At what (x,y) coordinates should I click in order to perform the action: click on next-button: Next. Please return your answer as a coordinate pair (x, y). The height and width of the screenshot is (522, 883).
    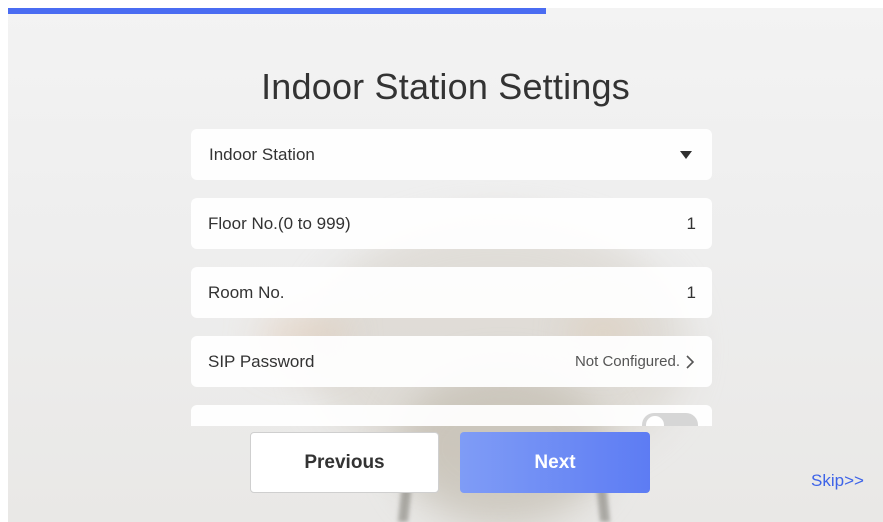
    Looking at the image, I should click on (555, 462).